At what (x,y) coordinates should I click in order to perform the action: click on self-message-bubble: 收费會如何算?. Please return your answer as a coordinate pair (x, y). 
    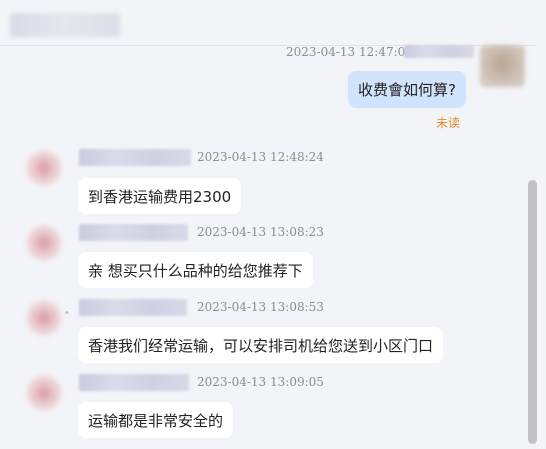
    Looking at the image, I should click on (407, 89).